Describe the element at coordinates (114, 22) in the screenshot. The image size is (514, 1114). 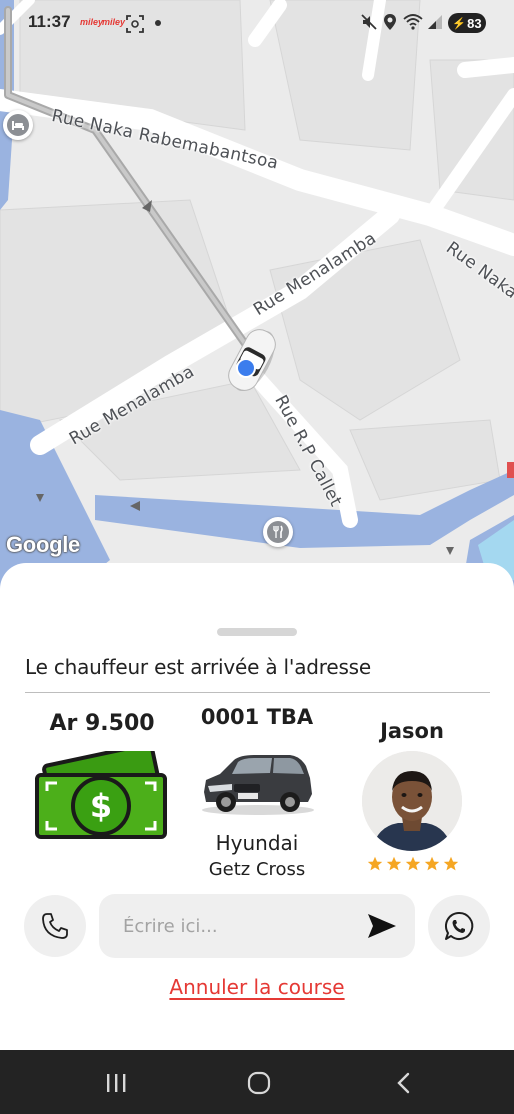
I see `miley-notification-icon-2: miley` at that location.